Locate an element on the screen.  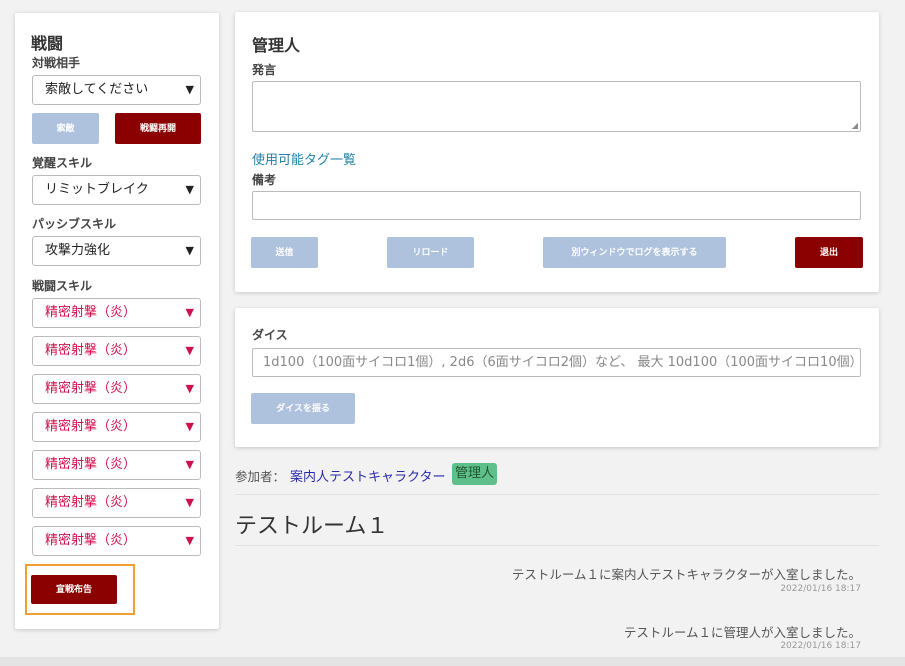
resize-grip-icon: ◢ is located at coordinates (855, 125).